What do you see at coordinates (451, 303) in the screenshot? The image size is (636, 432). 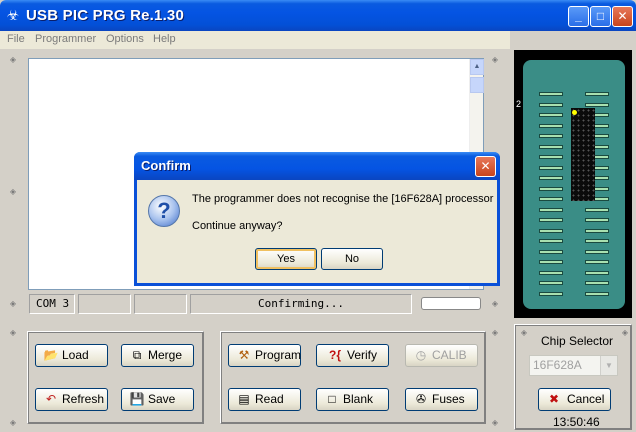 I see `progress-bar` at bounding box center [451, 303].